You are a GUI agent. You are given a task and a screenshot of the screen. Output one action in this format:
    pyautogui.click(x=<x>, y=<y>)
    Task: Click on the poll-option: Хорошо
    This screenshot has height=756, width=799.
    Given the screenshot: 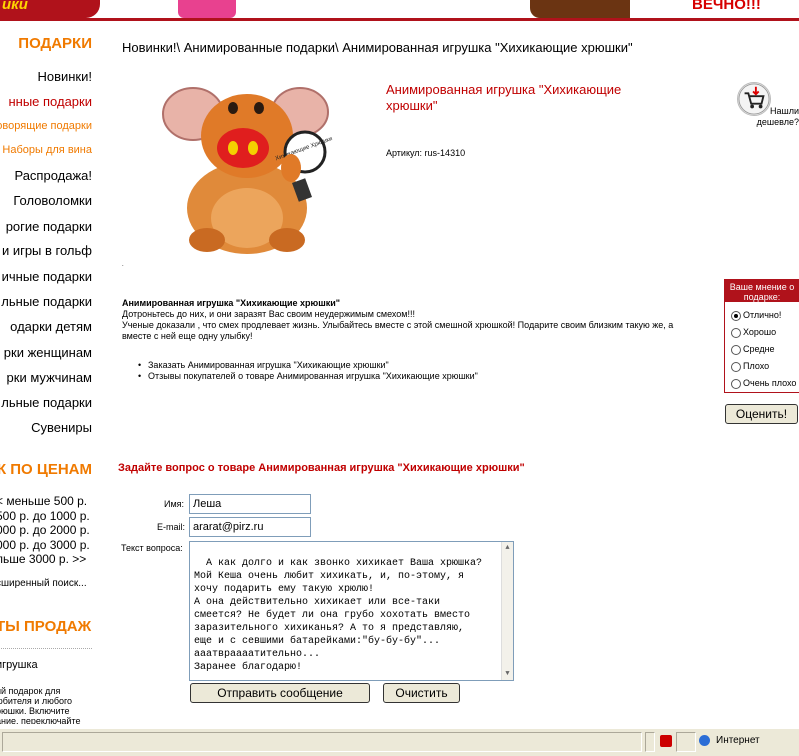 What is the action you would take?
    pyautogui.click(x=753, y=332)
    